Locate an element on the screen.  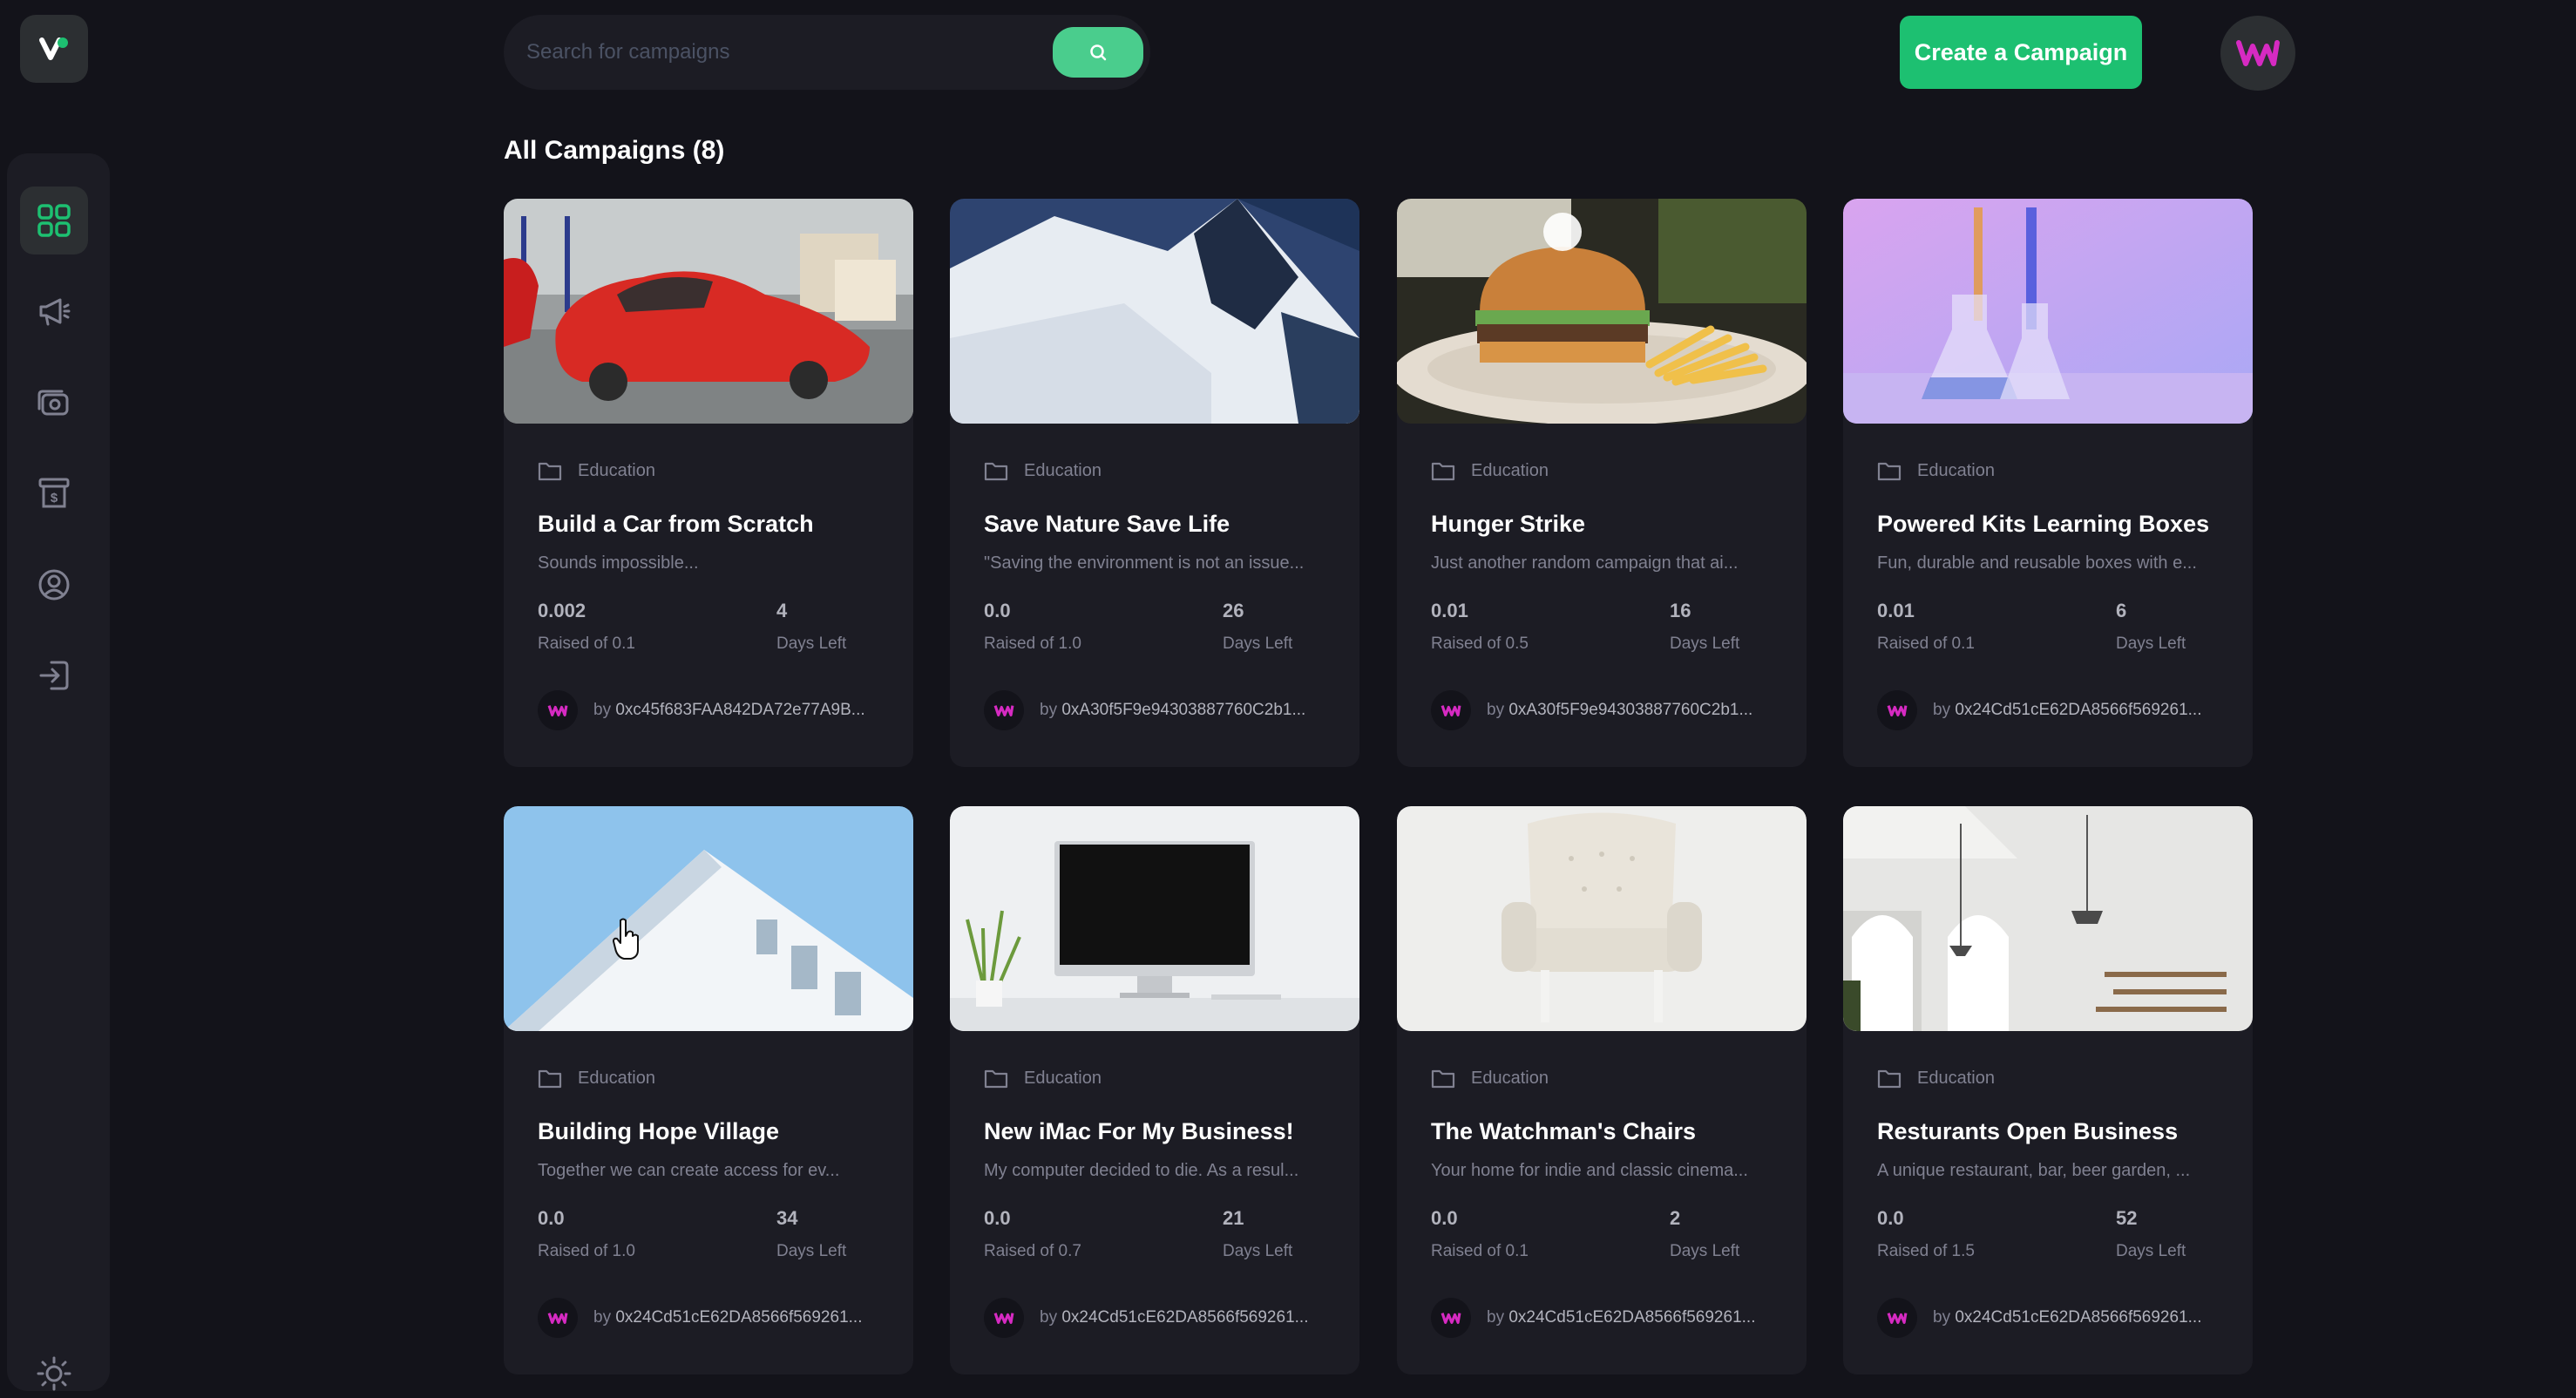
sidebar-item-profile is located at coordinates (54, 585).